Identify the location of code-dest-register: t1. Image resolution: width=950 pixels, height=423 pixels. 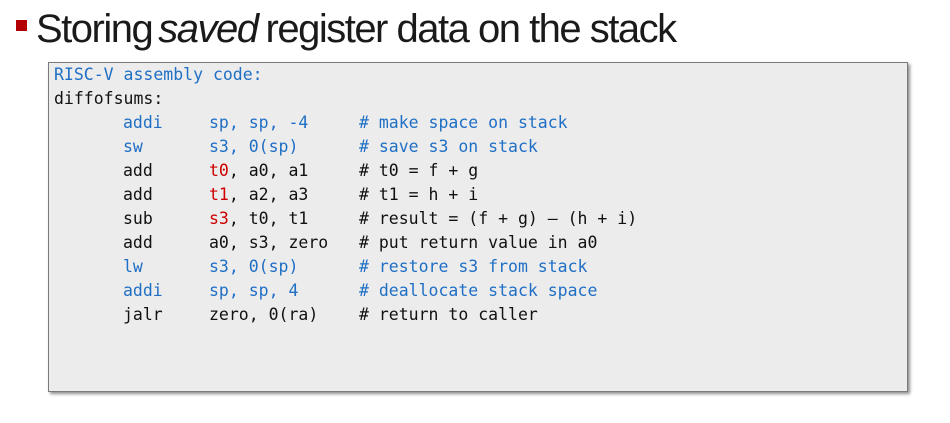
(219, 194).